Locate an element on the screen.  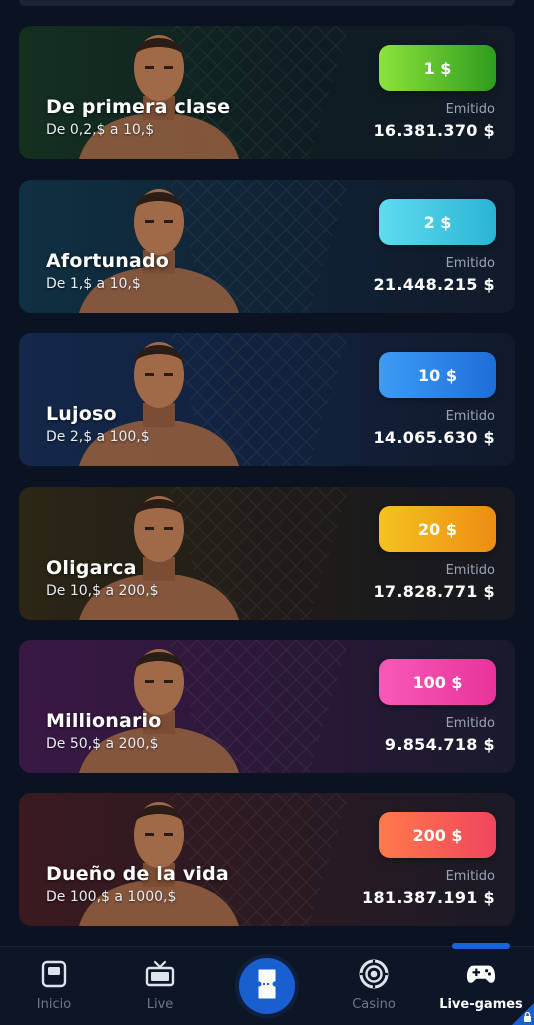
nav-item-live: Live is located at coordinates (160, 989).